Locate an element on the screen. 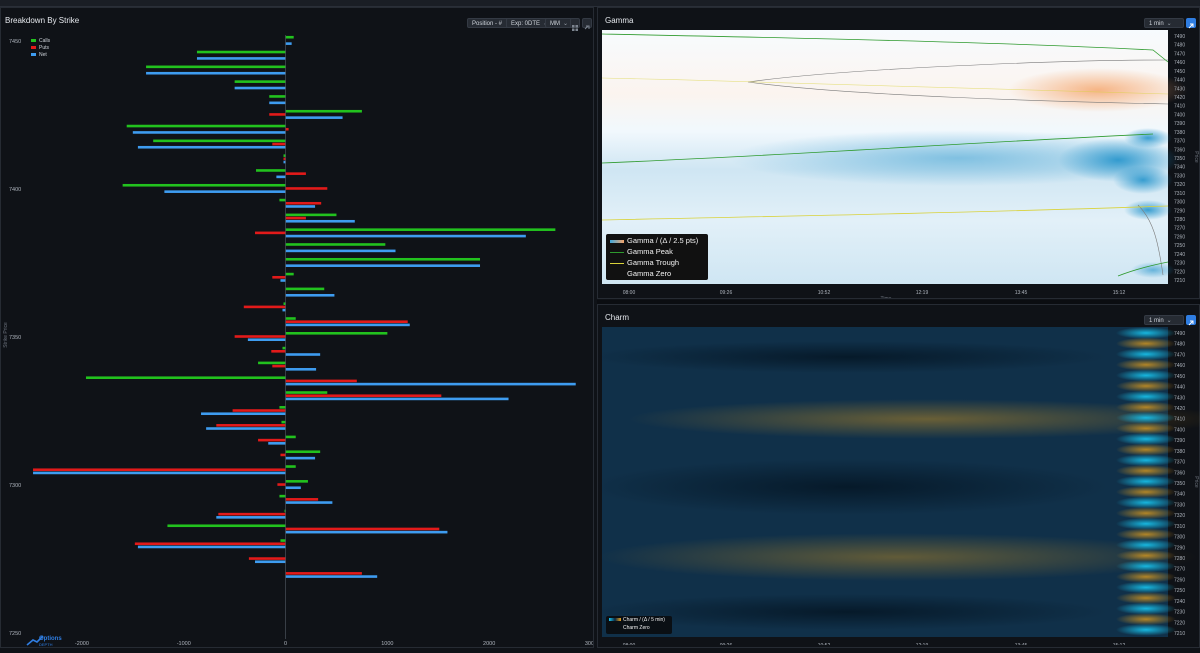  legend-item: Gamma Peak is located at coordinates (641, 251).